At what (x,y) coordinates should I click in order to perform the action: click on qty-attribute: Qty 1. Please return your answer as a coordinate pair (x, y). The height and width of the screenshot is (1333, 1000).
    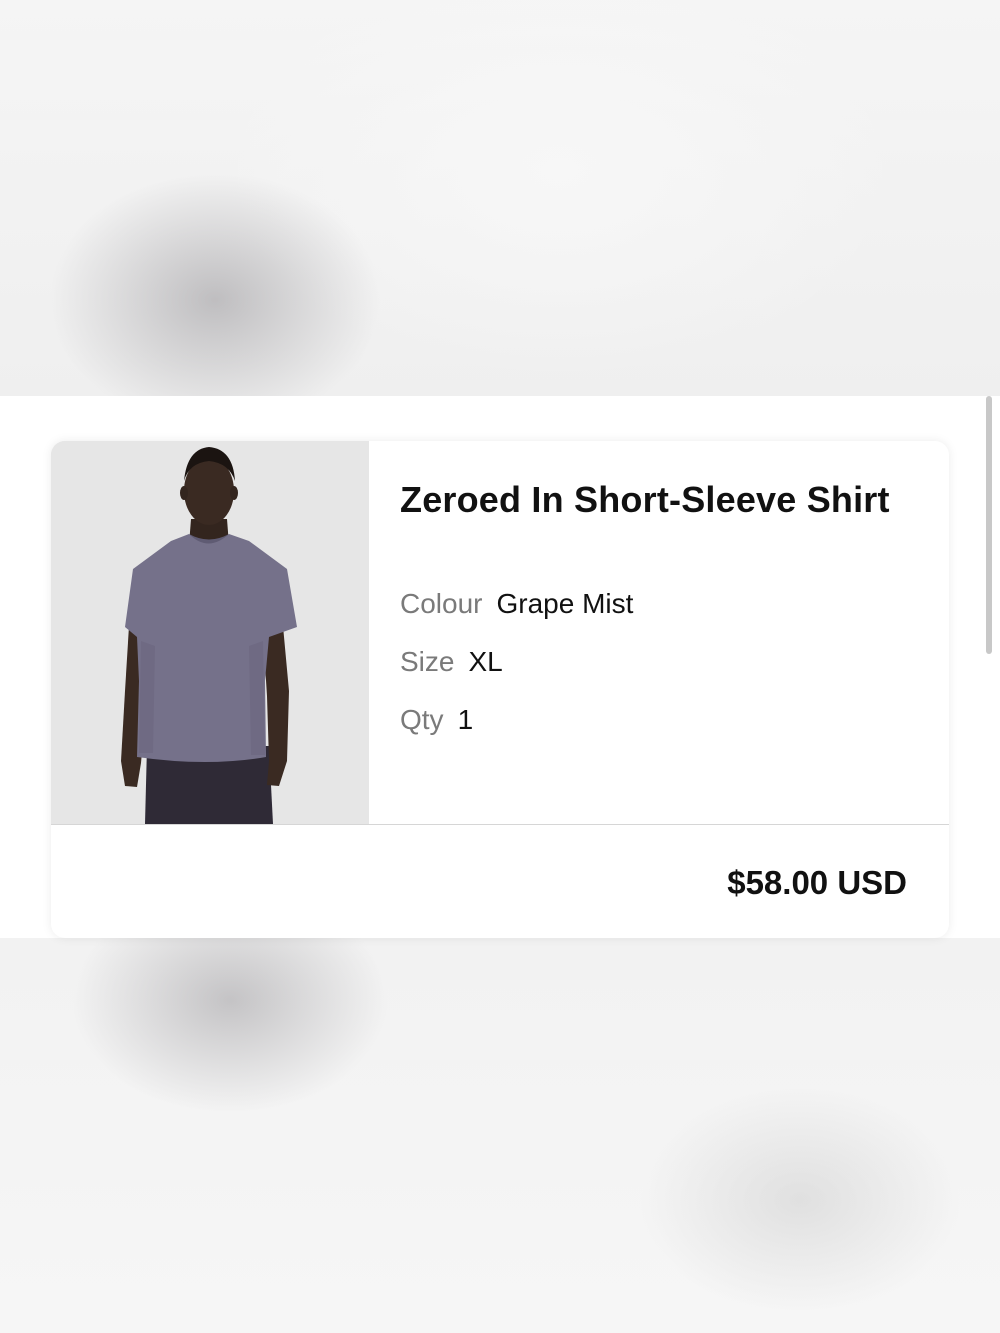
    Looking at the image, I should click on (436, 720).